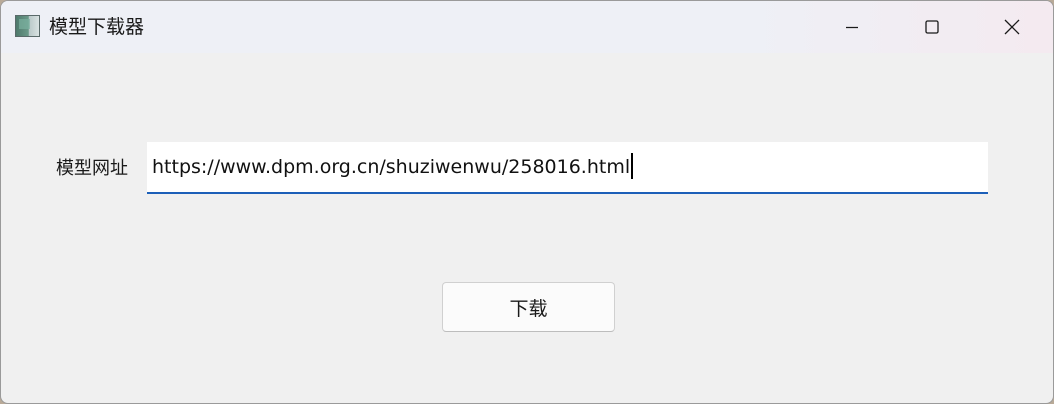  Describe the element at coordinates (527, 27) in the screenshot. I see `title-bar: 模型下载器` at that location.